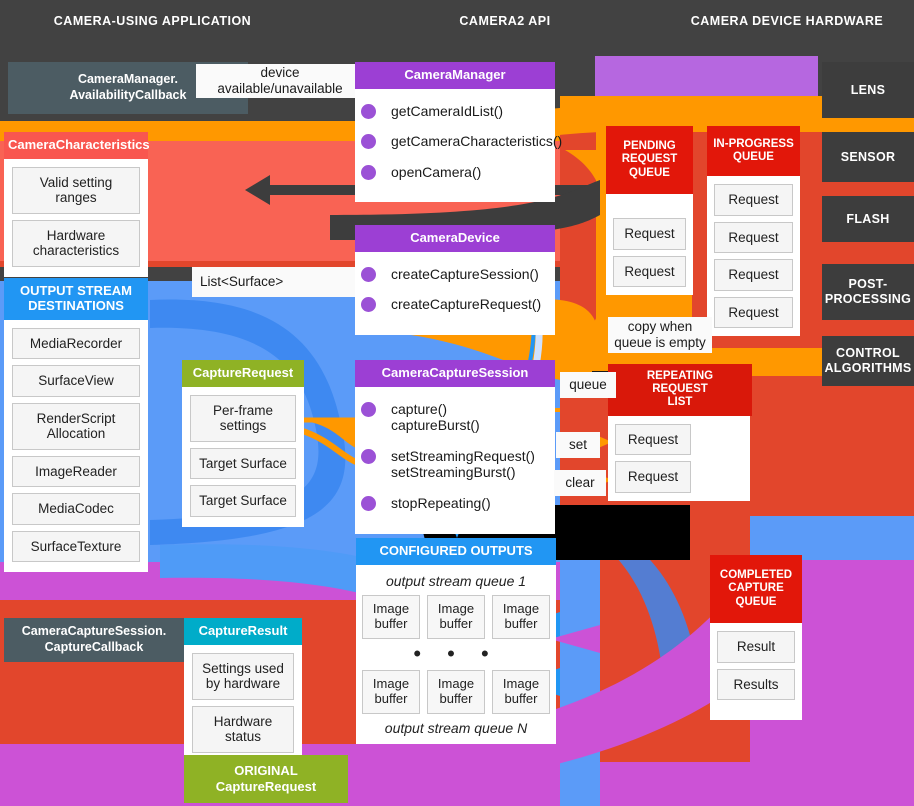 The image size is (914, 806). What do you see at coordinates (756, 684) in the screenshot?
I see `result-chip: Results` at bounding box center [756, 684].